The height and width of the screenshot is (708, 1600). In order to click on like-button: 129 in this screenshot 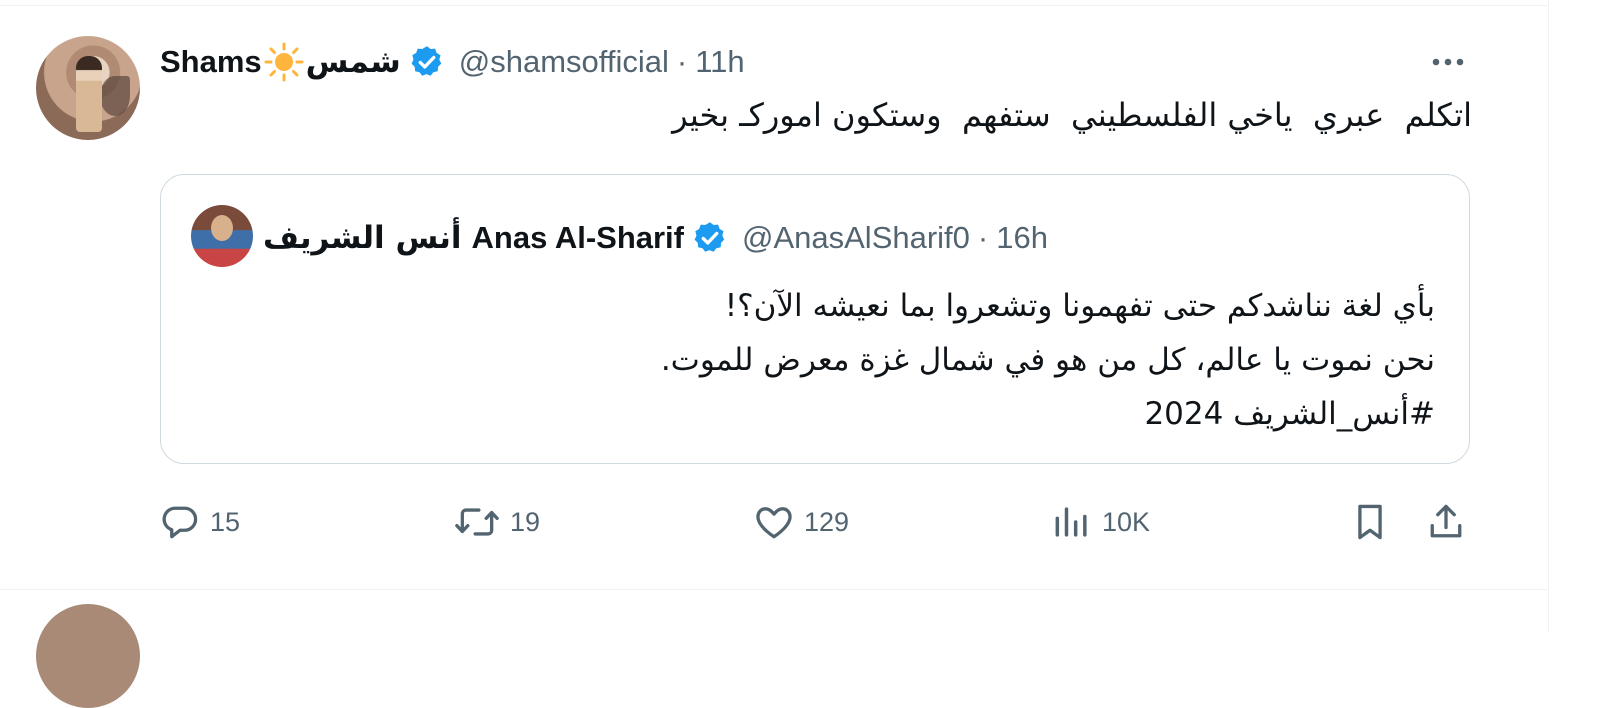, I will do `click(800, 522)`.